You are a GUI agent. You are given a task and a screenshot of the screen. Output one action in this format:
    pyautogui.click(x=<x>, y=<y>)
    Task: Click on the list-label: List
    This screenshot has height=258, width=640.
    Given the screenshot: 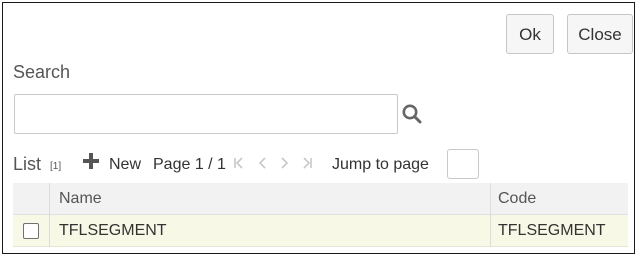 What is the action you would take?
    pyautogui.click(x=27, y=164)
    